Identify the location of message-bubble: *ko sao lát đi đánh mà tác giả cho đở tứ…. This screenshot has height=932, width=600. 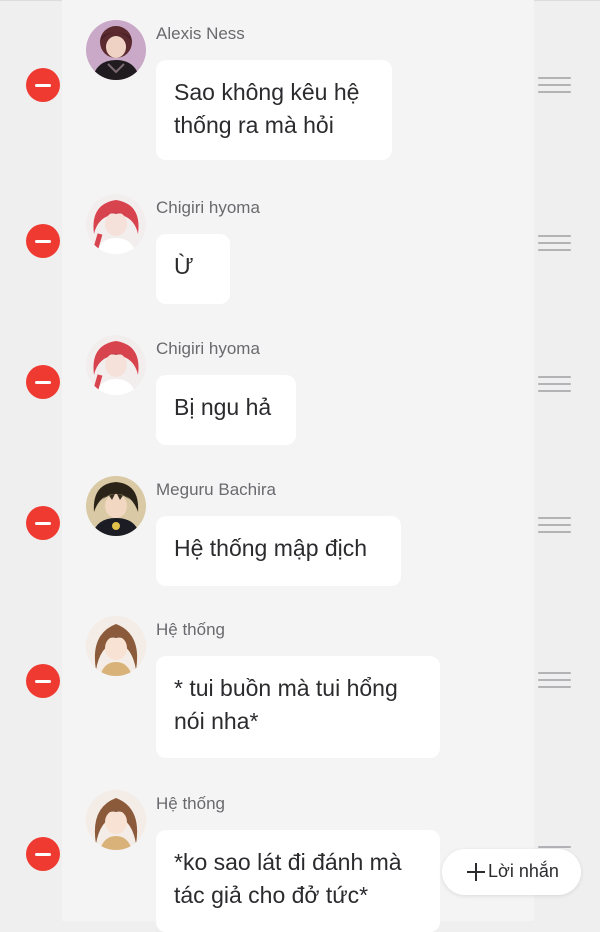
(298, 881).